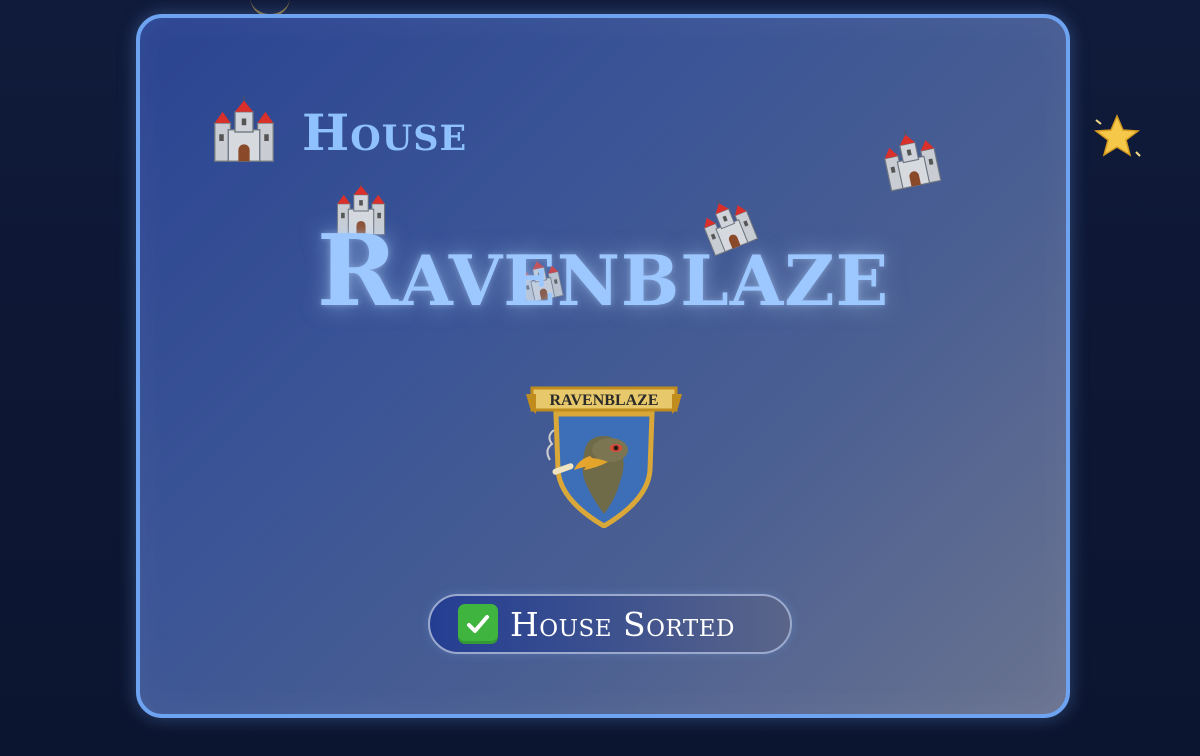  What do you see at coordinates (623, 624) in the screenshot?
I see `badge-label: House Sorted` at bounding box center [623, 624].